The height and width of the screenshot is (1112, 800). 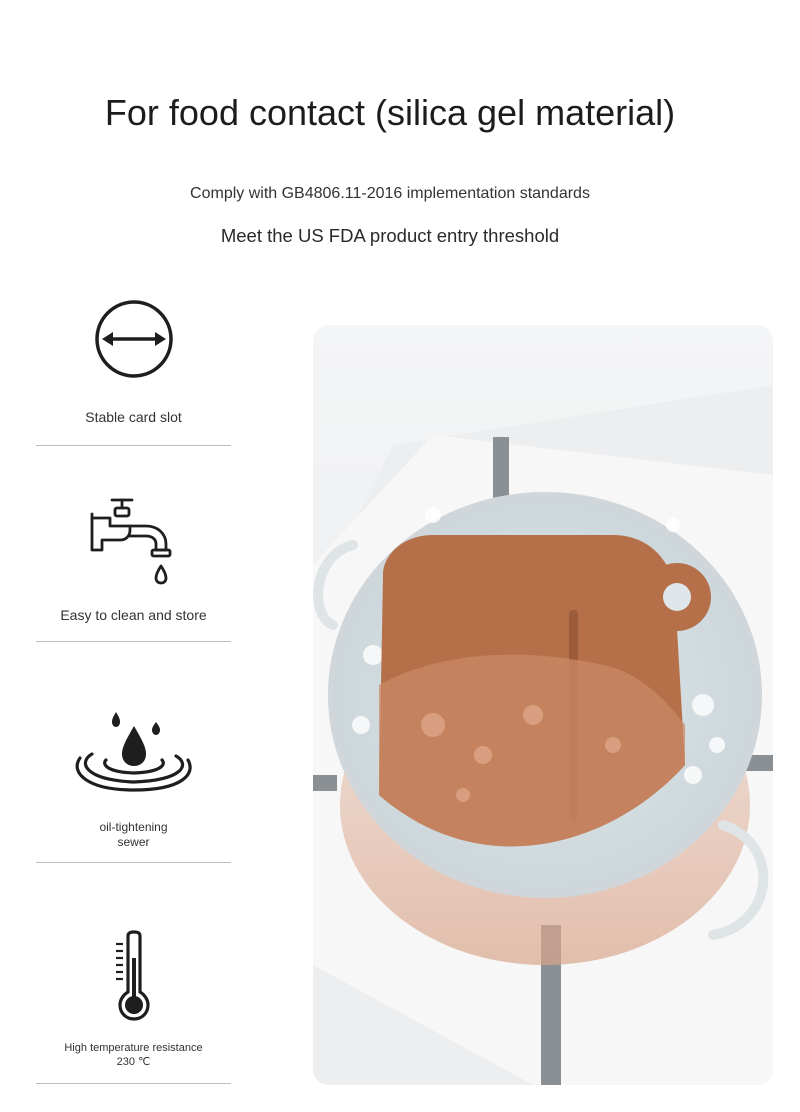 What do you see at coordinates (390, 235) in the screenshot?
I see `fda-compliance-text: Meet the US FDA product entry threshold` at bounding box center [390, 235].